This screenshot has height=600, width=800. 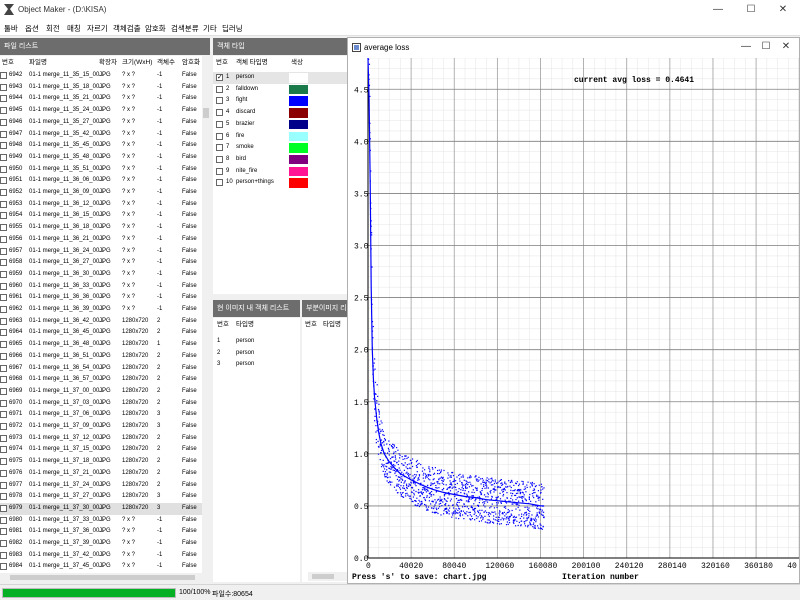 What do you see at coordinates (751, 10) in the screenshot?
I see `maximize-button: ☐` at bounding box center [751, 10].